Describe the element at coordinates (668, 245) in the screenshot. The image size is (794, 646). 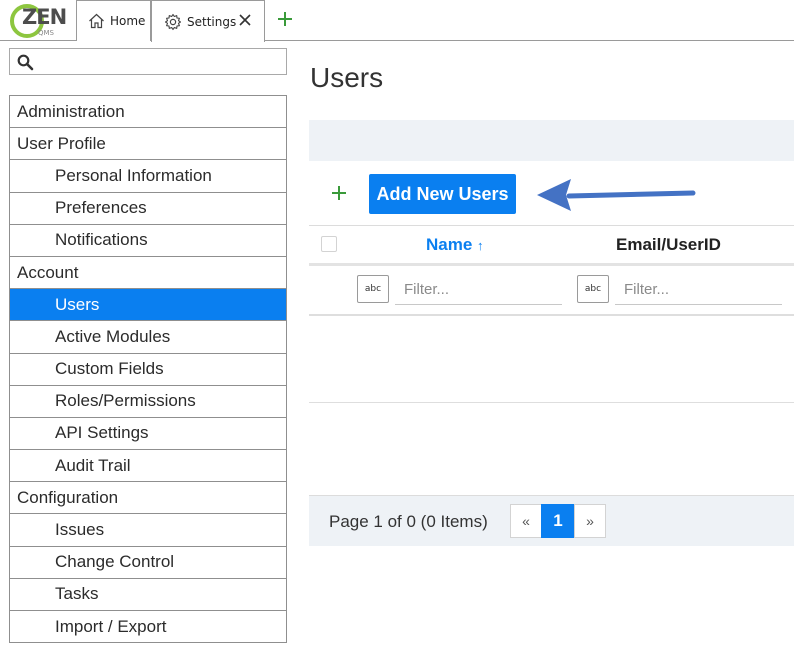
I see `column-header-email: Email/UserID` at that location.